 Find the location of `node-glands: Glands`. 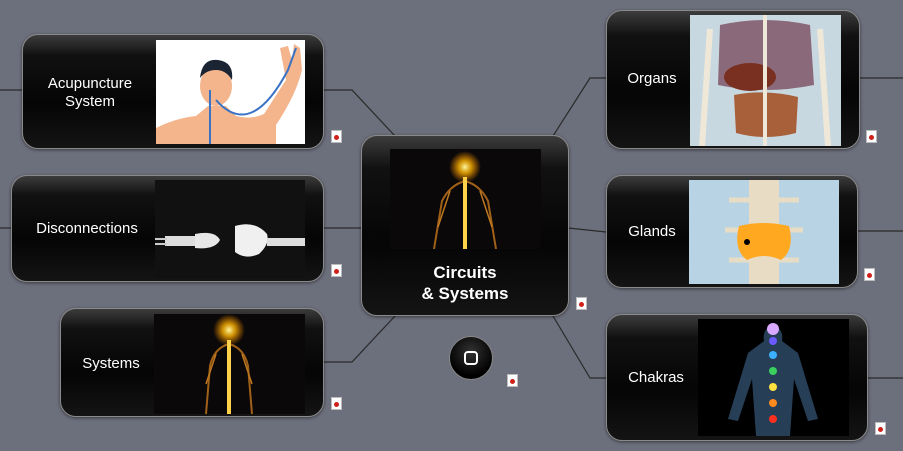

node-glands: Glands is located at coordinates (732, 231).